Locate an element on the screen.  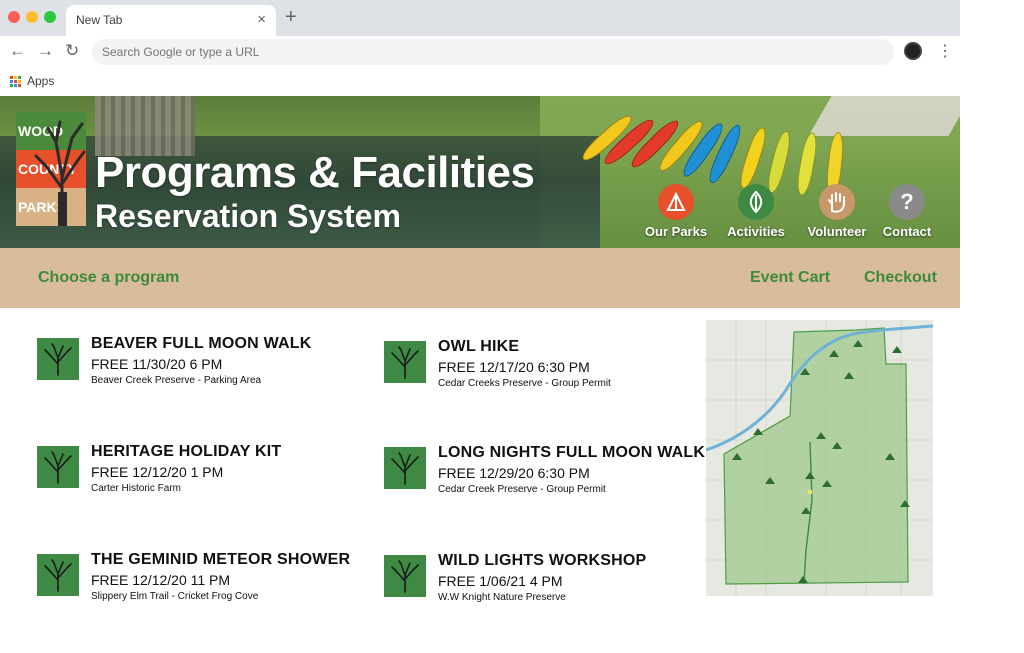
nav-label: Activities is located at coordinates (756, 231).